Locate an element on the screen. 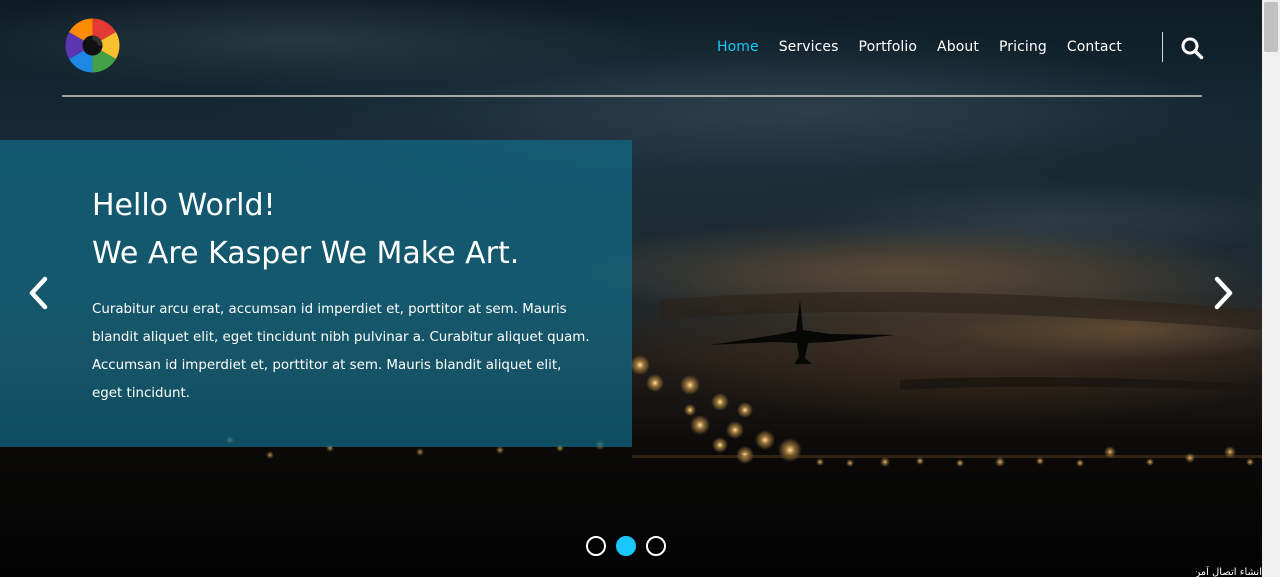 The width and height of the screenshot is (1280, 577). intro-title-line2: We Are Kasper We Make Art. is located at coordinates (306, 253).